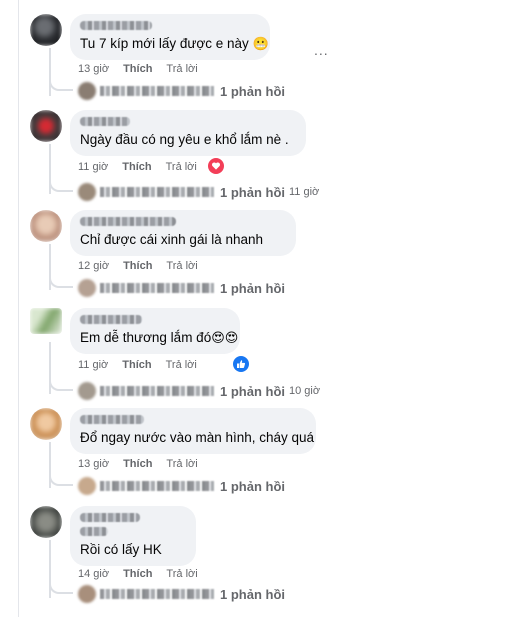 This screenshot has width=523, height=617. Describe the element at coordinates (93, 266) in the screenshot. I see `comment-time: 12 giờ` at that location.